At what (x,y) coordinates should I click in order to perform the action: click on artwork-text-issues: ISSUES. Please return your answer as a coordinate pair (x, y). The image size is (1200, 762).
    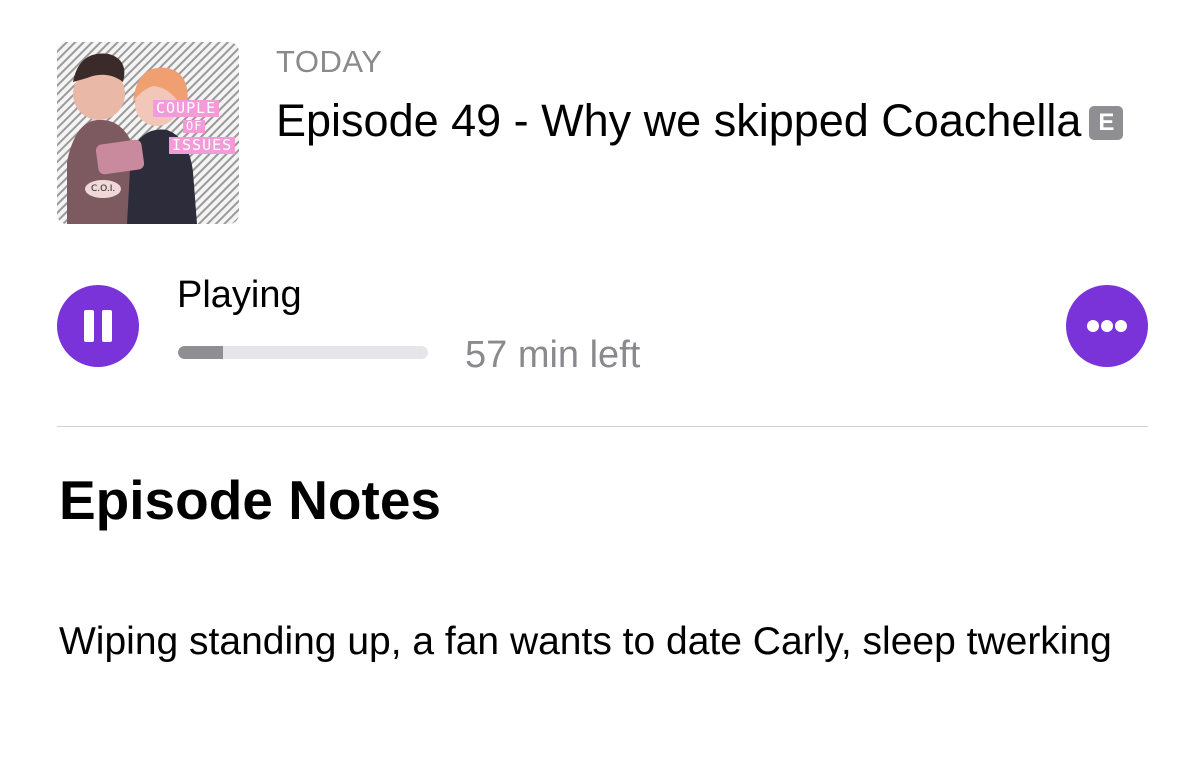
    Looking at the image, I should click on (202, 145).